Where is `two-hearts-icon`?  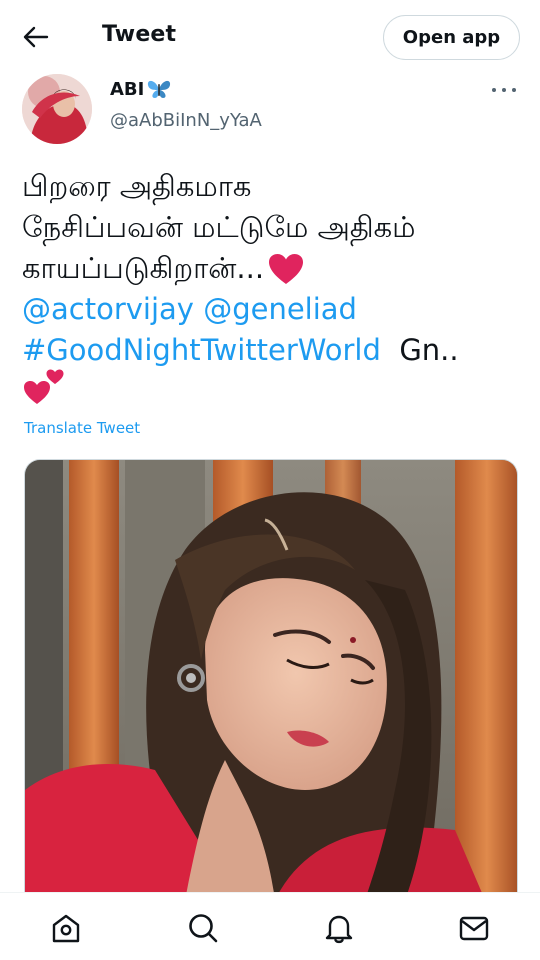 two-hearts-icon is located at coordinates (44, 391).